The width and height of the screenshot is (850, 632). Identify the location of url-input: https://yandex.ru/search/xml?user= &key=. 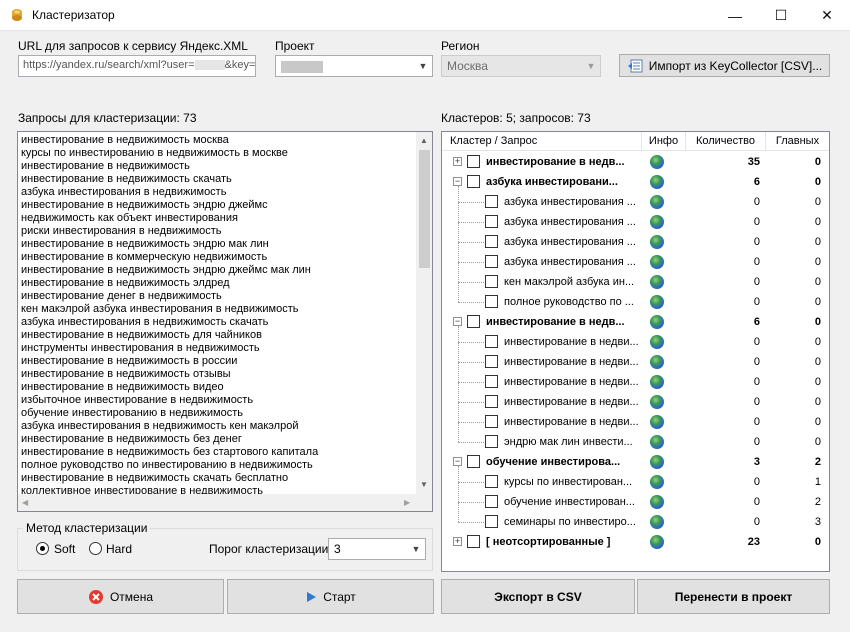
(137, 66).